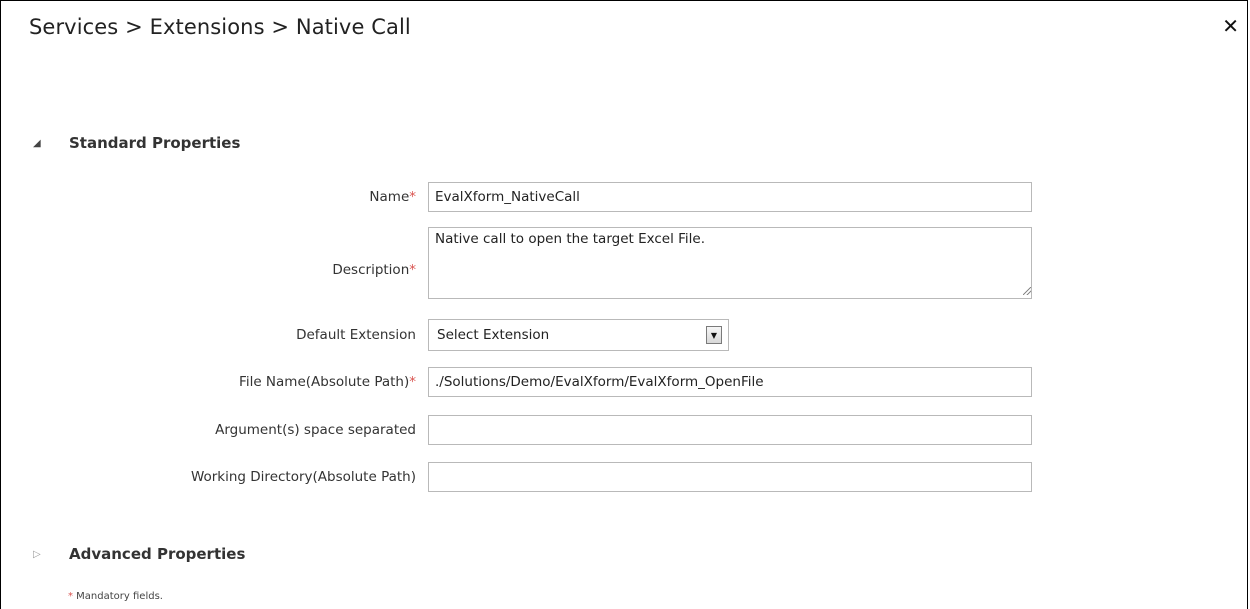  I want to click on section-title: Standard Properties, so click(155, 143).